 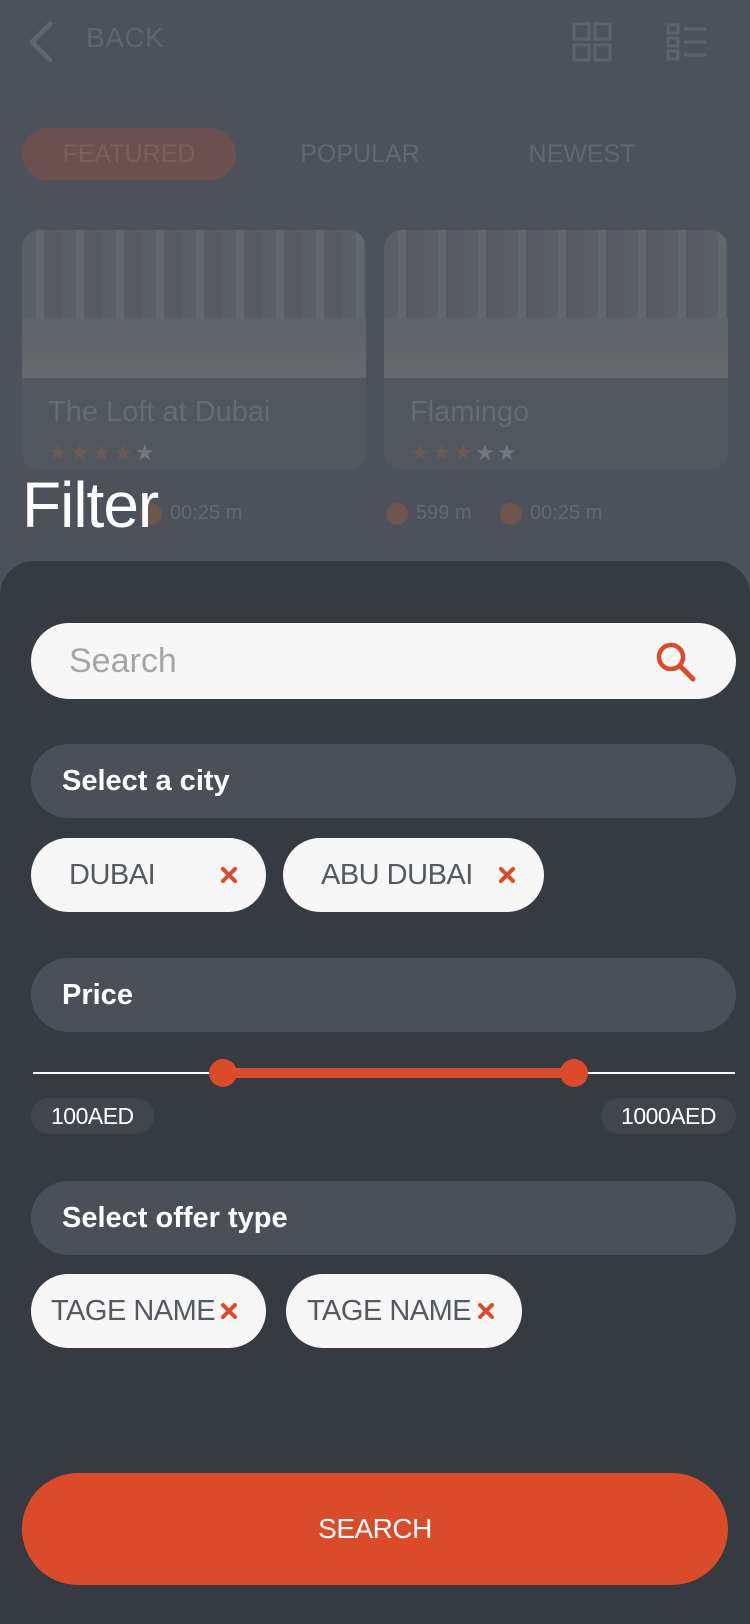 What do you see at coordinates (511, 513) in the screenshot?
I see `clock-icon` at bounding box center [511, 513].